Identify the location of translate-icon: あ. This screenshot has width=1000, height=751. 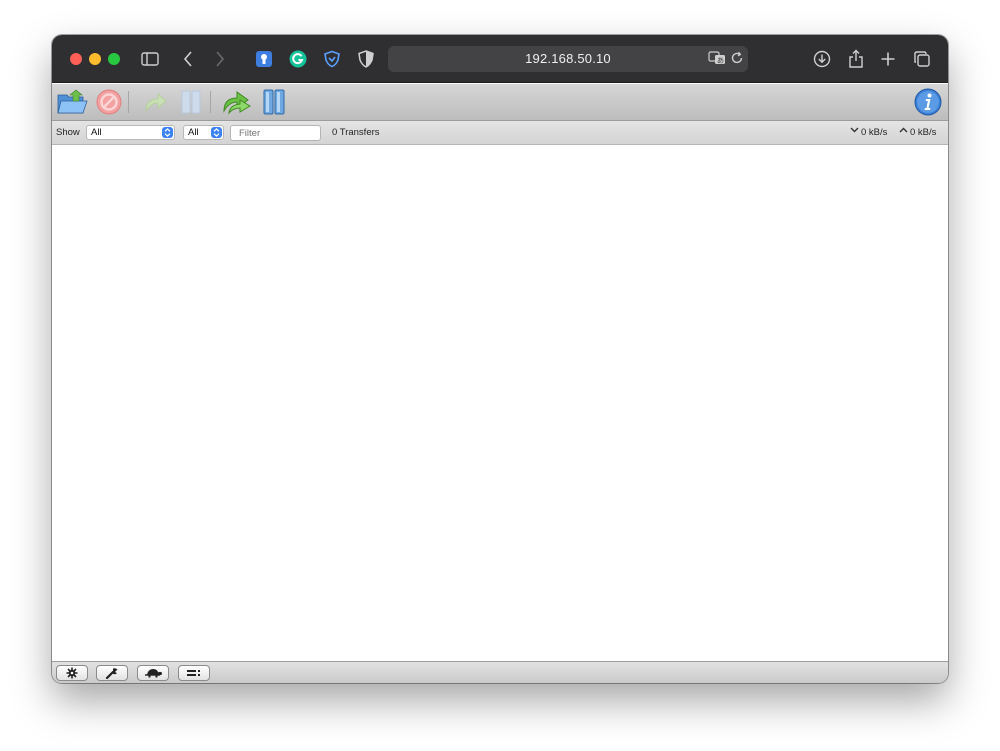
(717, 60).